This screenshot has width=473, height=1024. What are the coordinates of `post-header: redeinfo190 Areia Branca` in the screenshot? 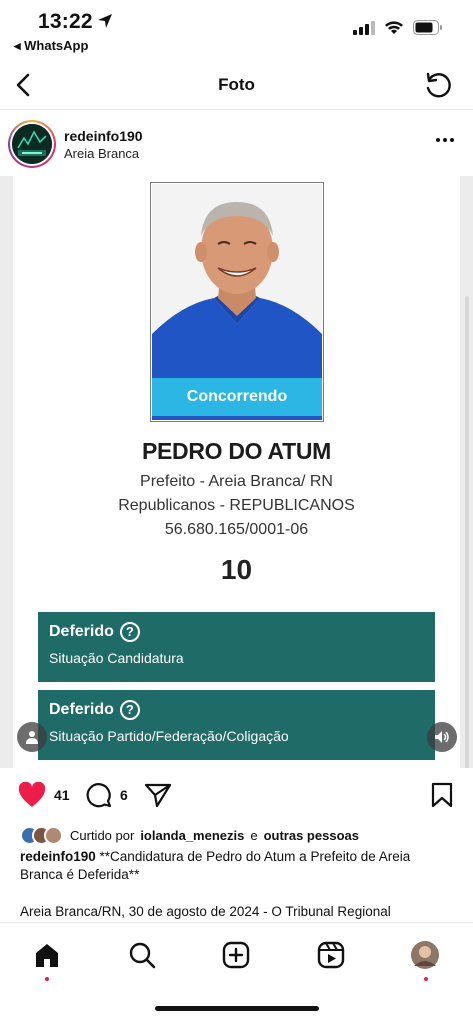 It's located at (236, 144).